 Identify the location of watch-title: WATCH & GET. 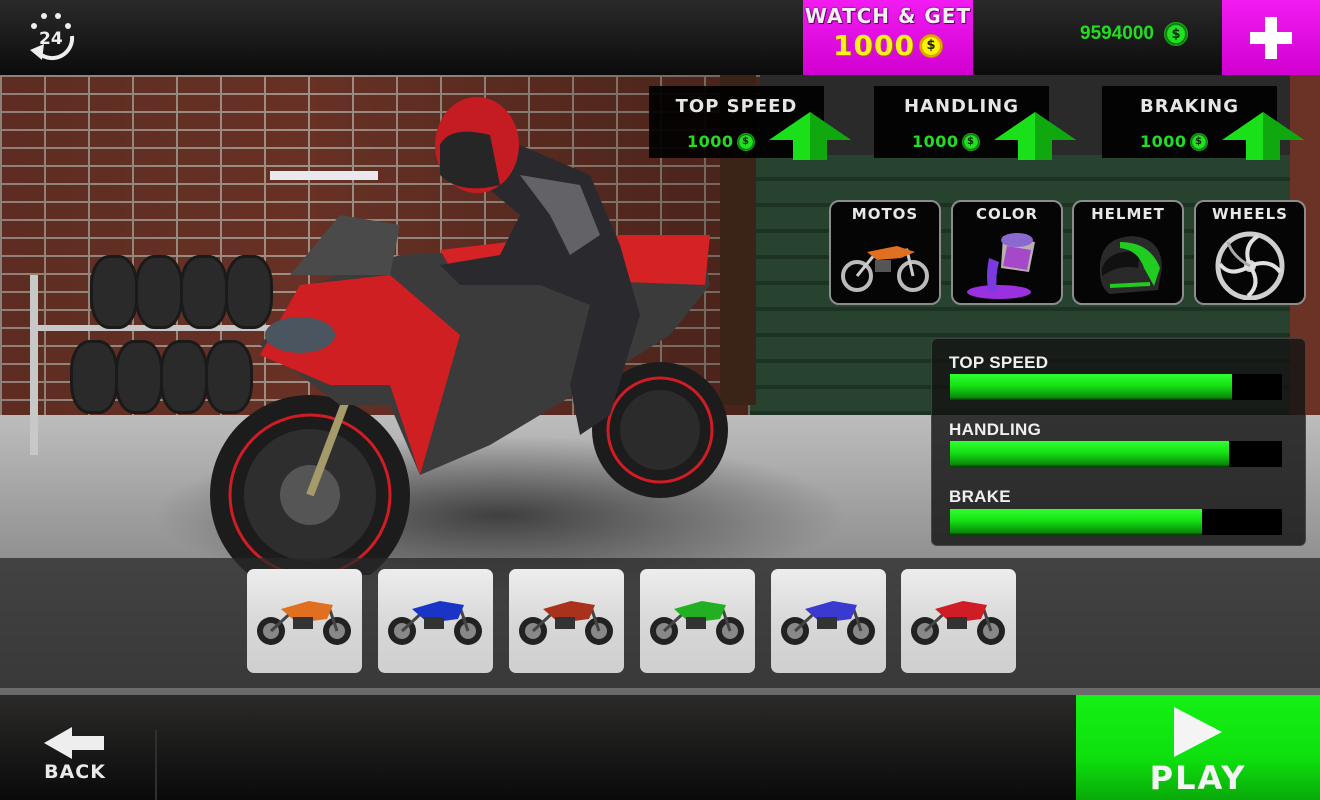
(888, 16).